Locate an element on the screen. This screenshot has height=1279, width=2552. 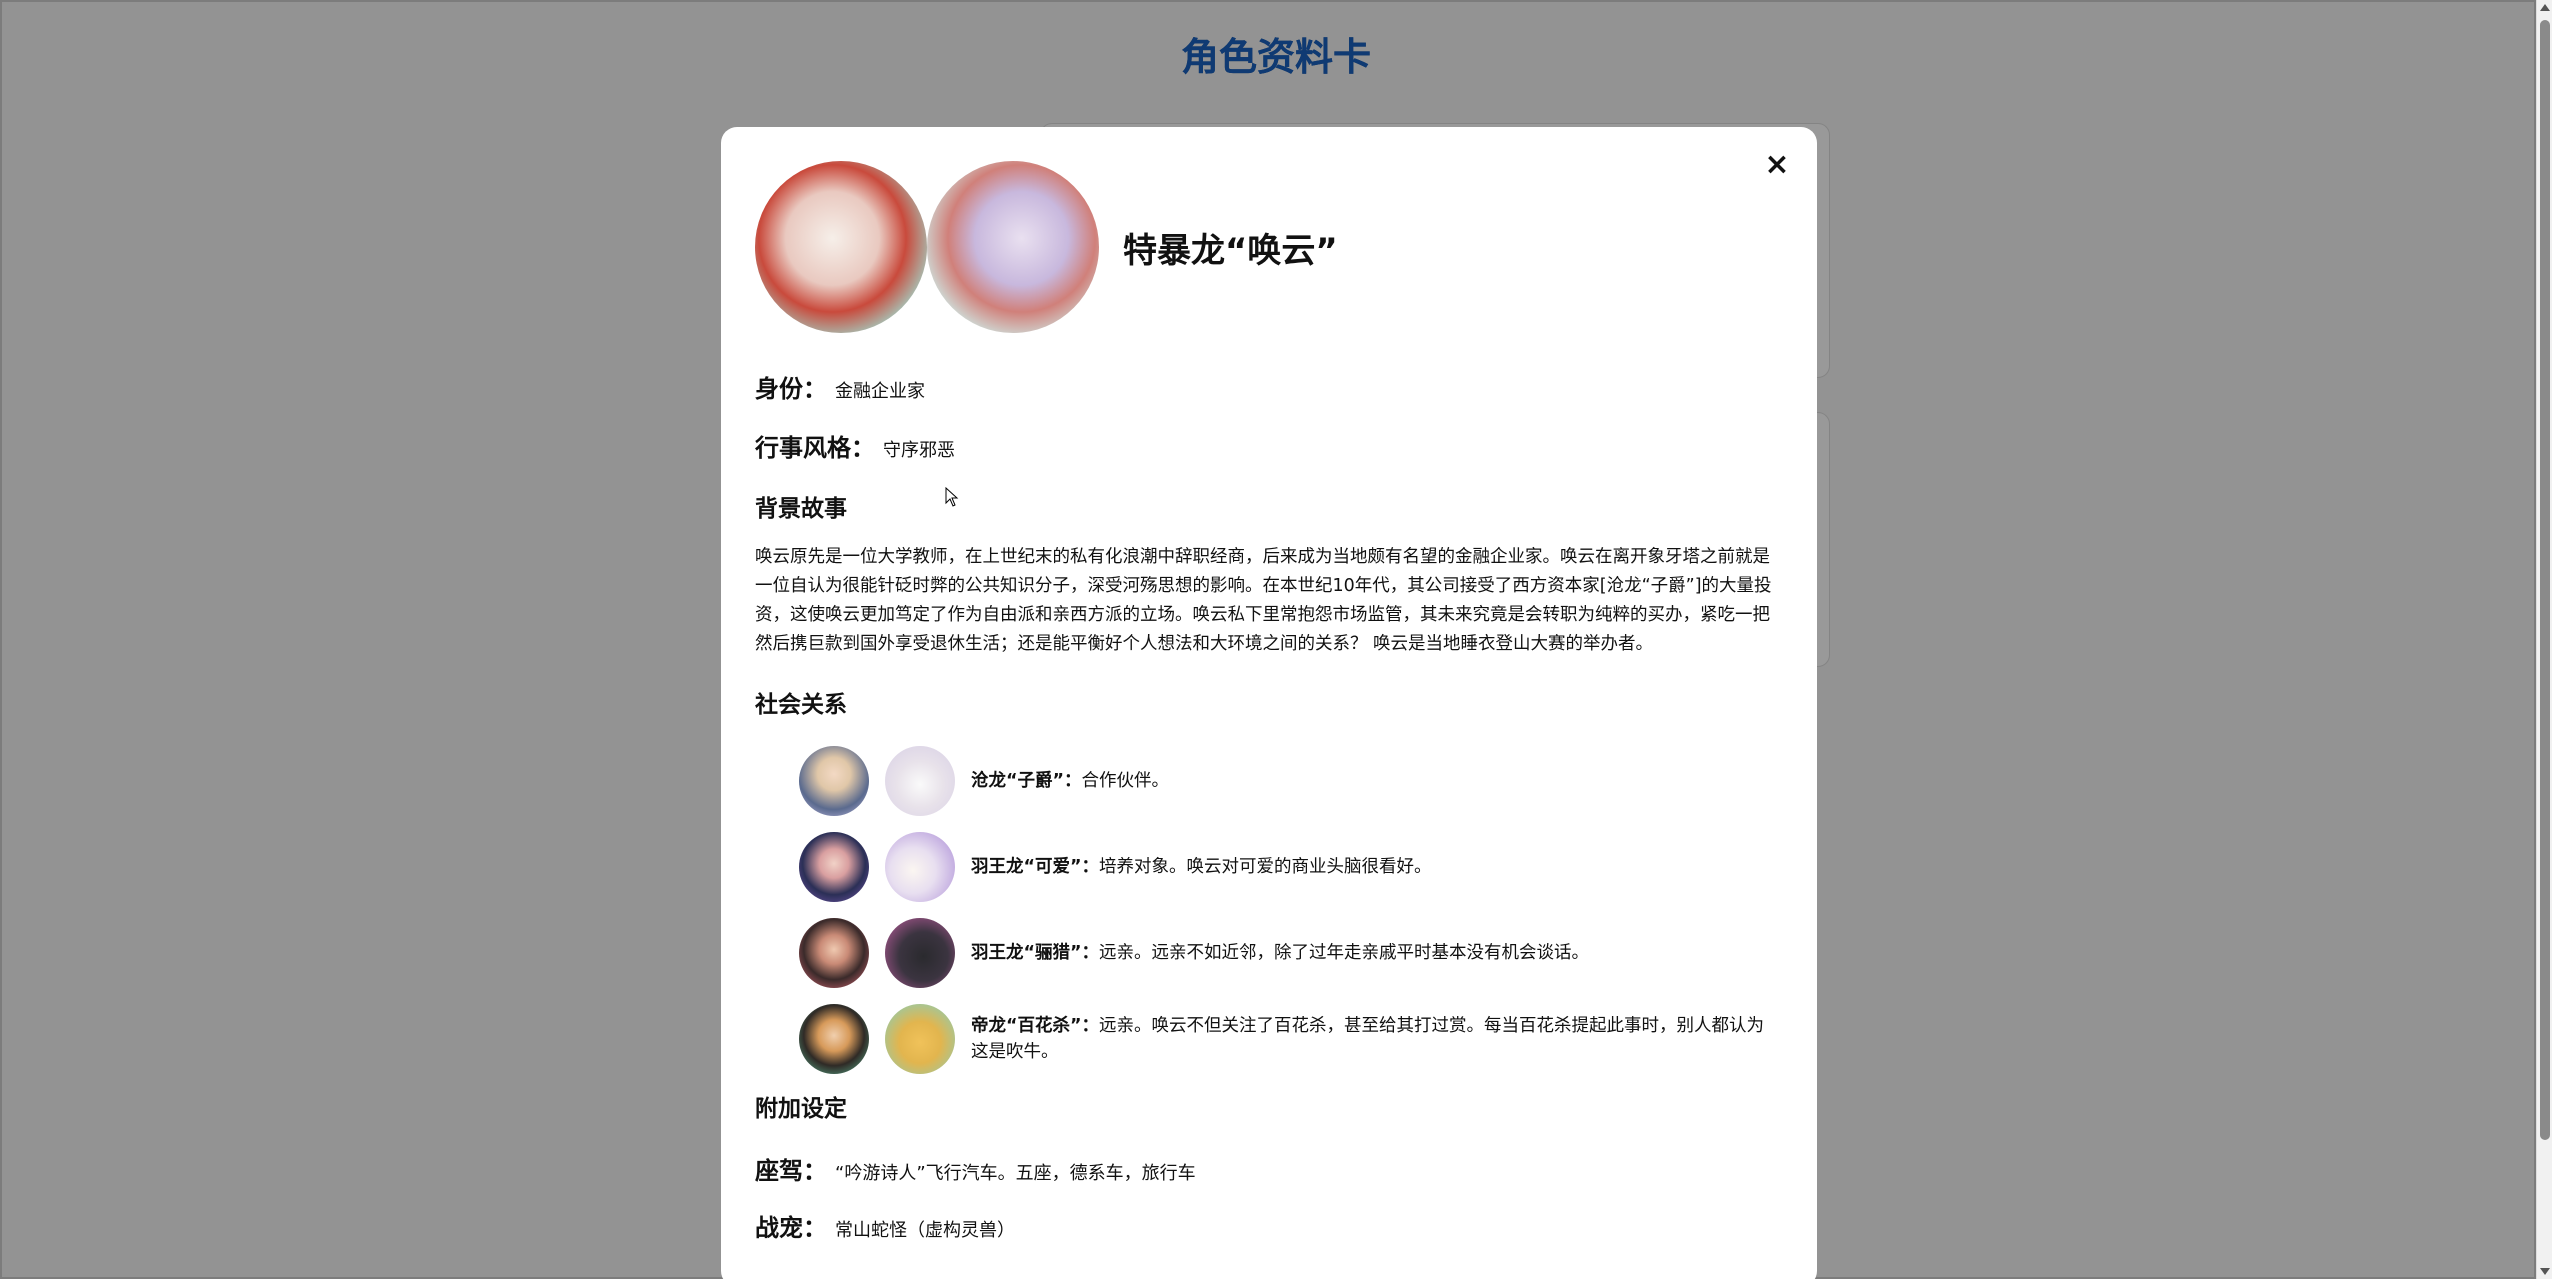
style-label: 行事风格： is located at coordinates (815, 448).